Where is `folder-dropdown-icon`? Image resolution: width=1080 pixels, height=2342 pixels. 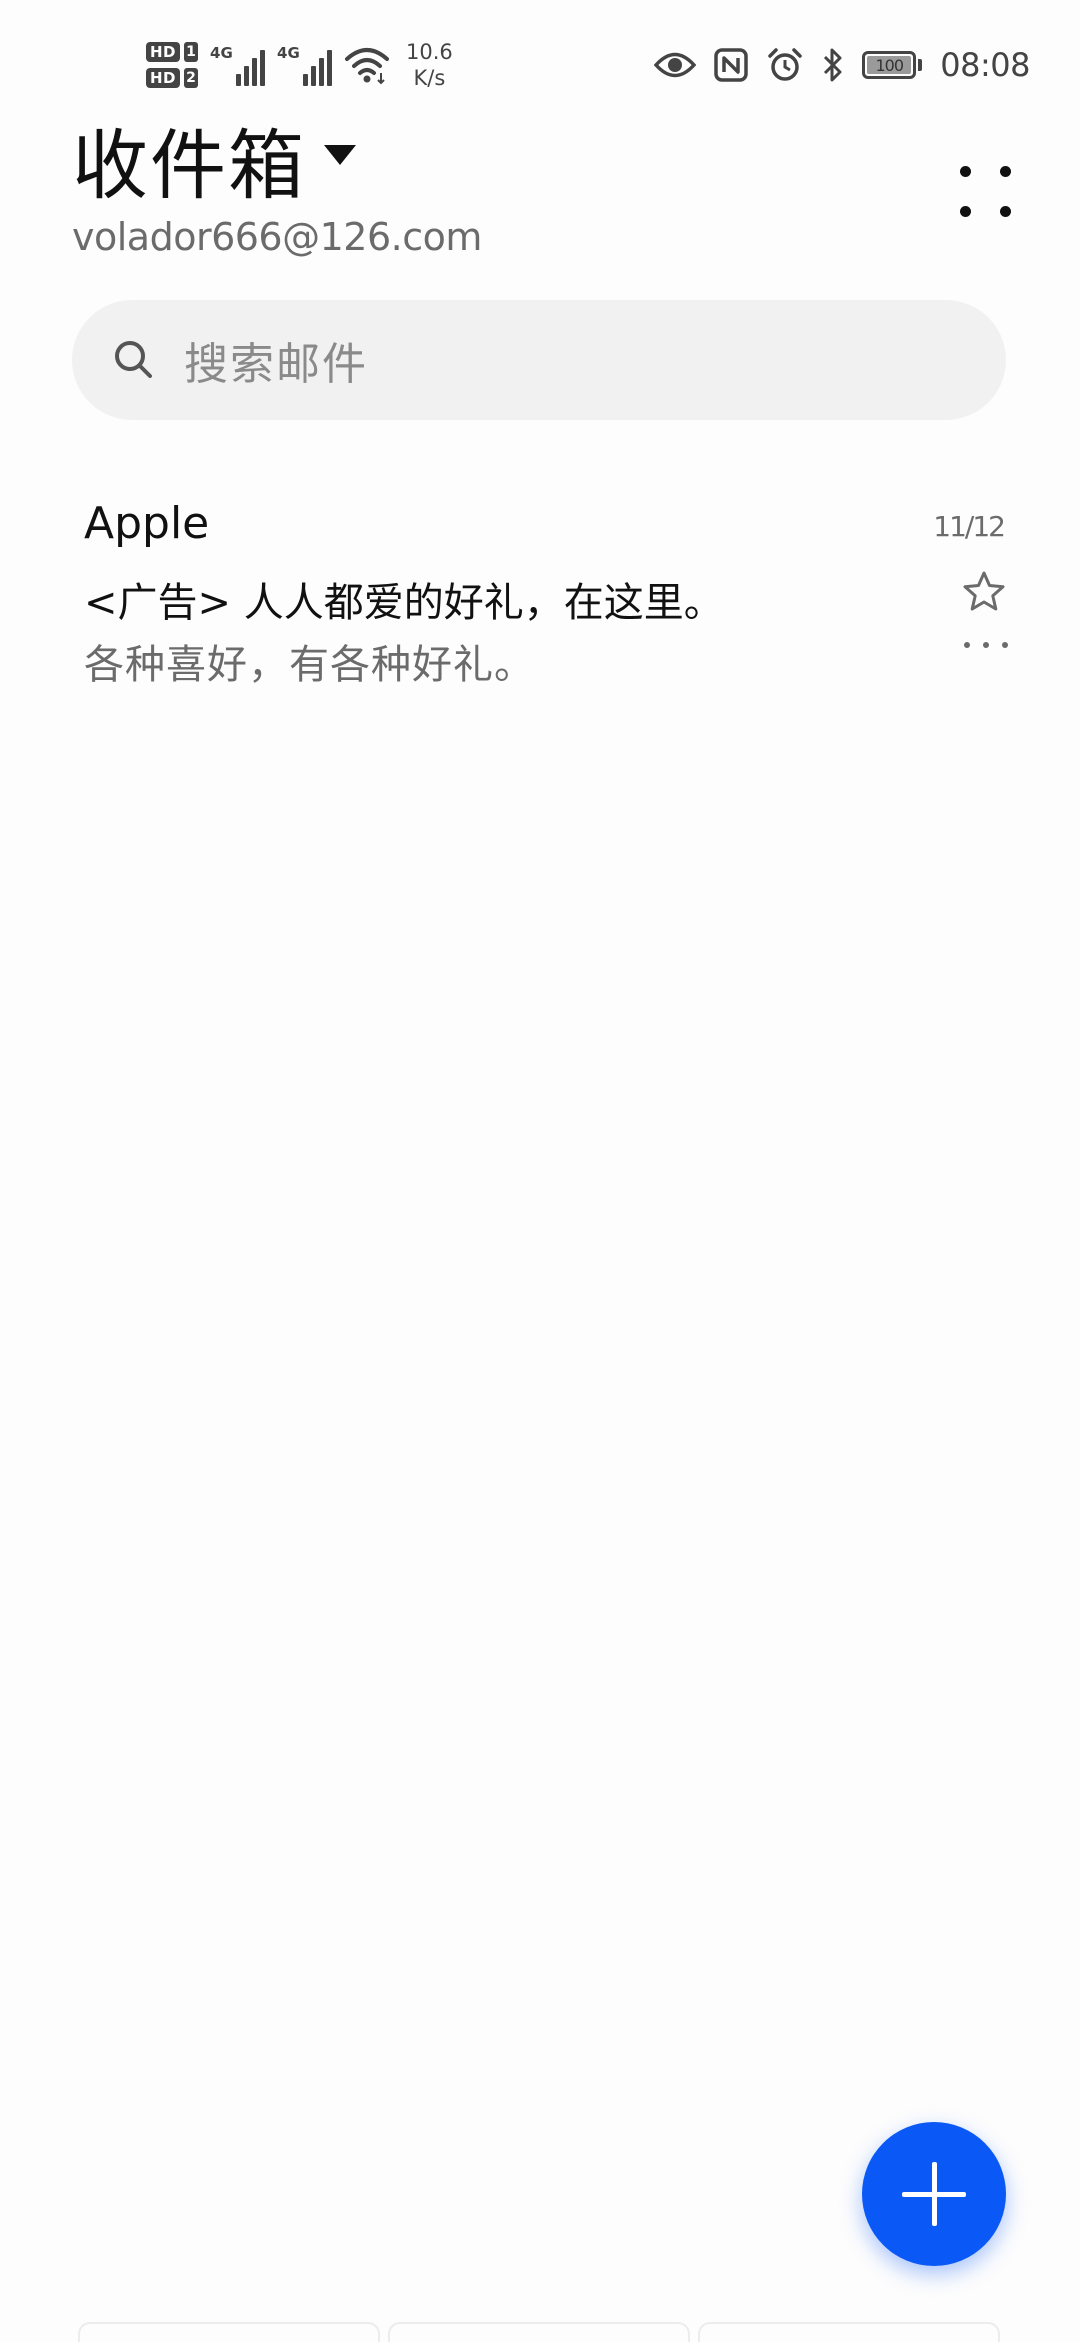 folder-dropdown-icon is located at coordinates (340, 155).